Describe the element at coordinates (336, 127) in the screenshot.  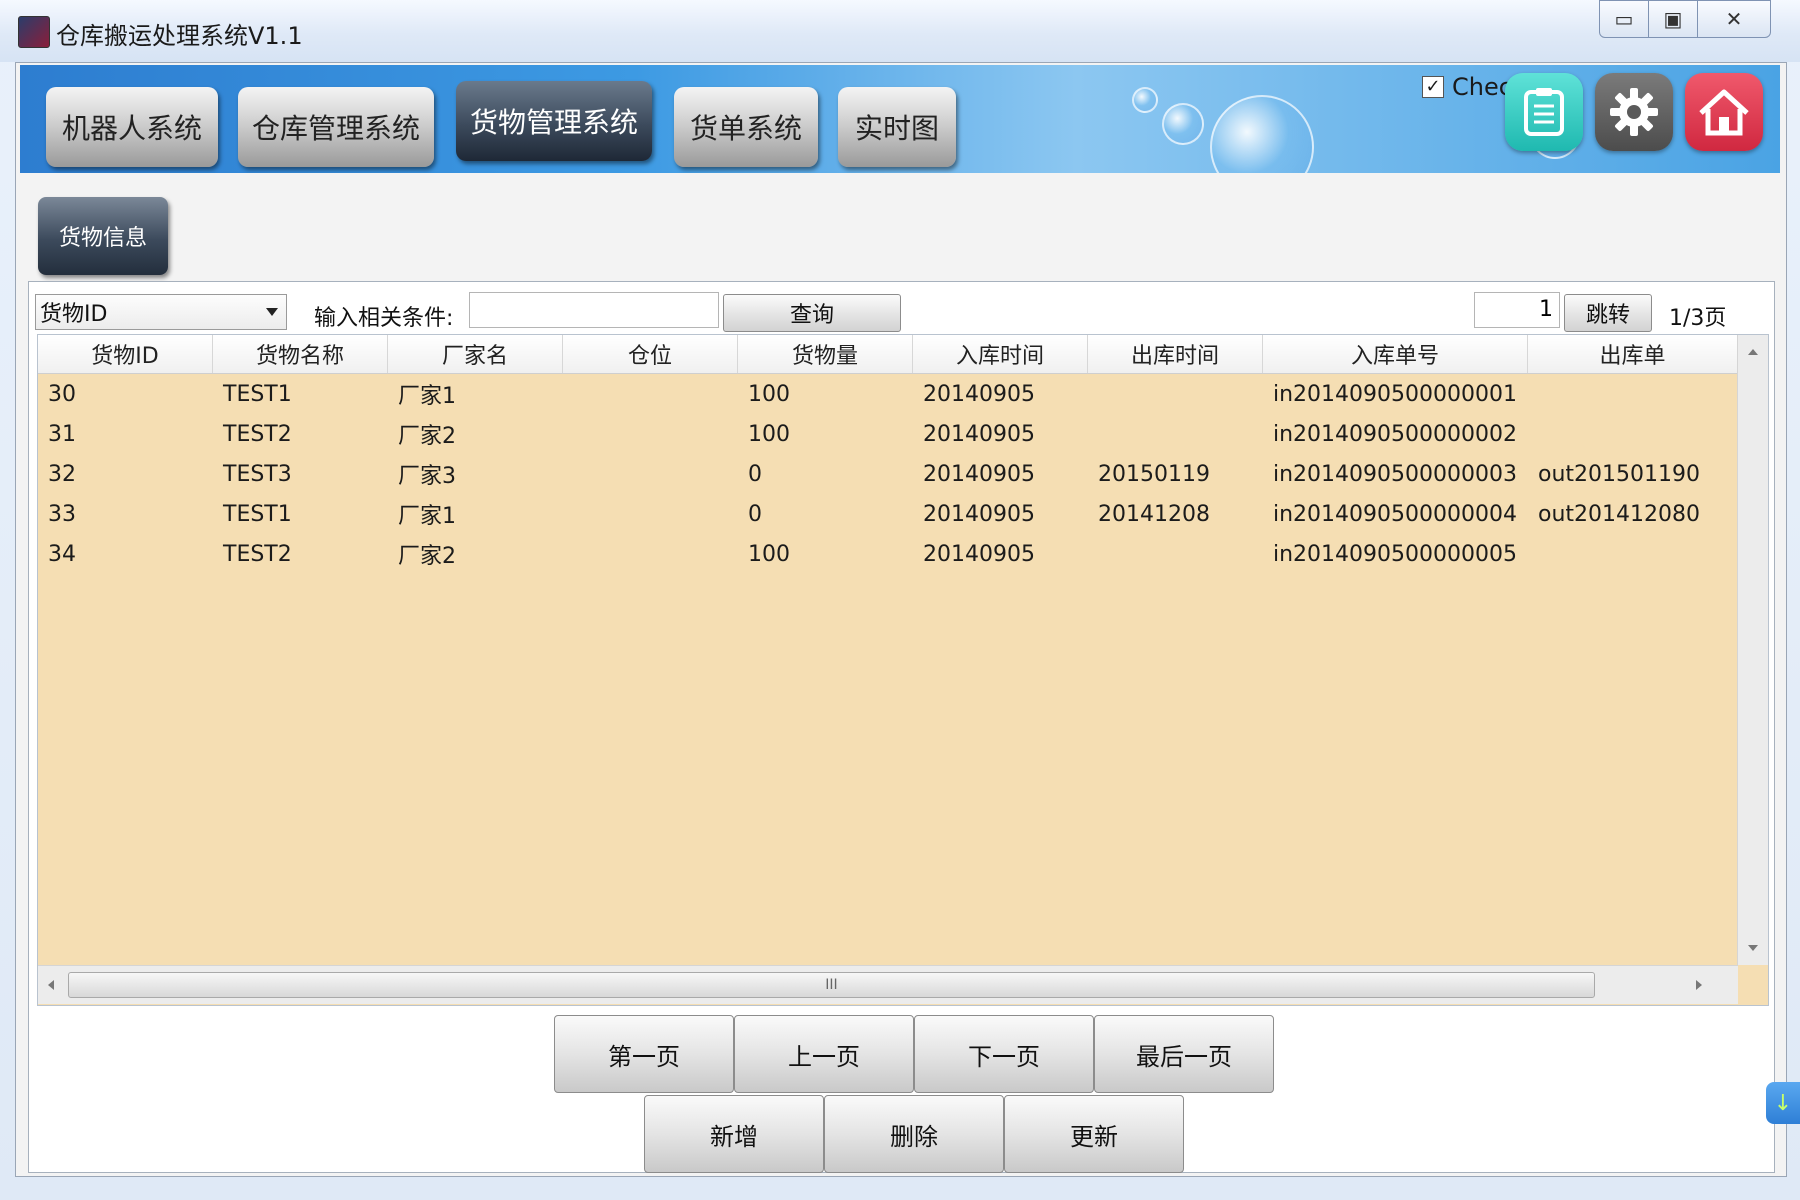
I see `tab-warehouse-management: 仓库管理系统` at that location.